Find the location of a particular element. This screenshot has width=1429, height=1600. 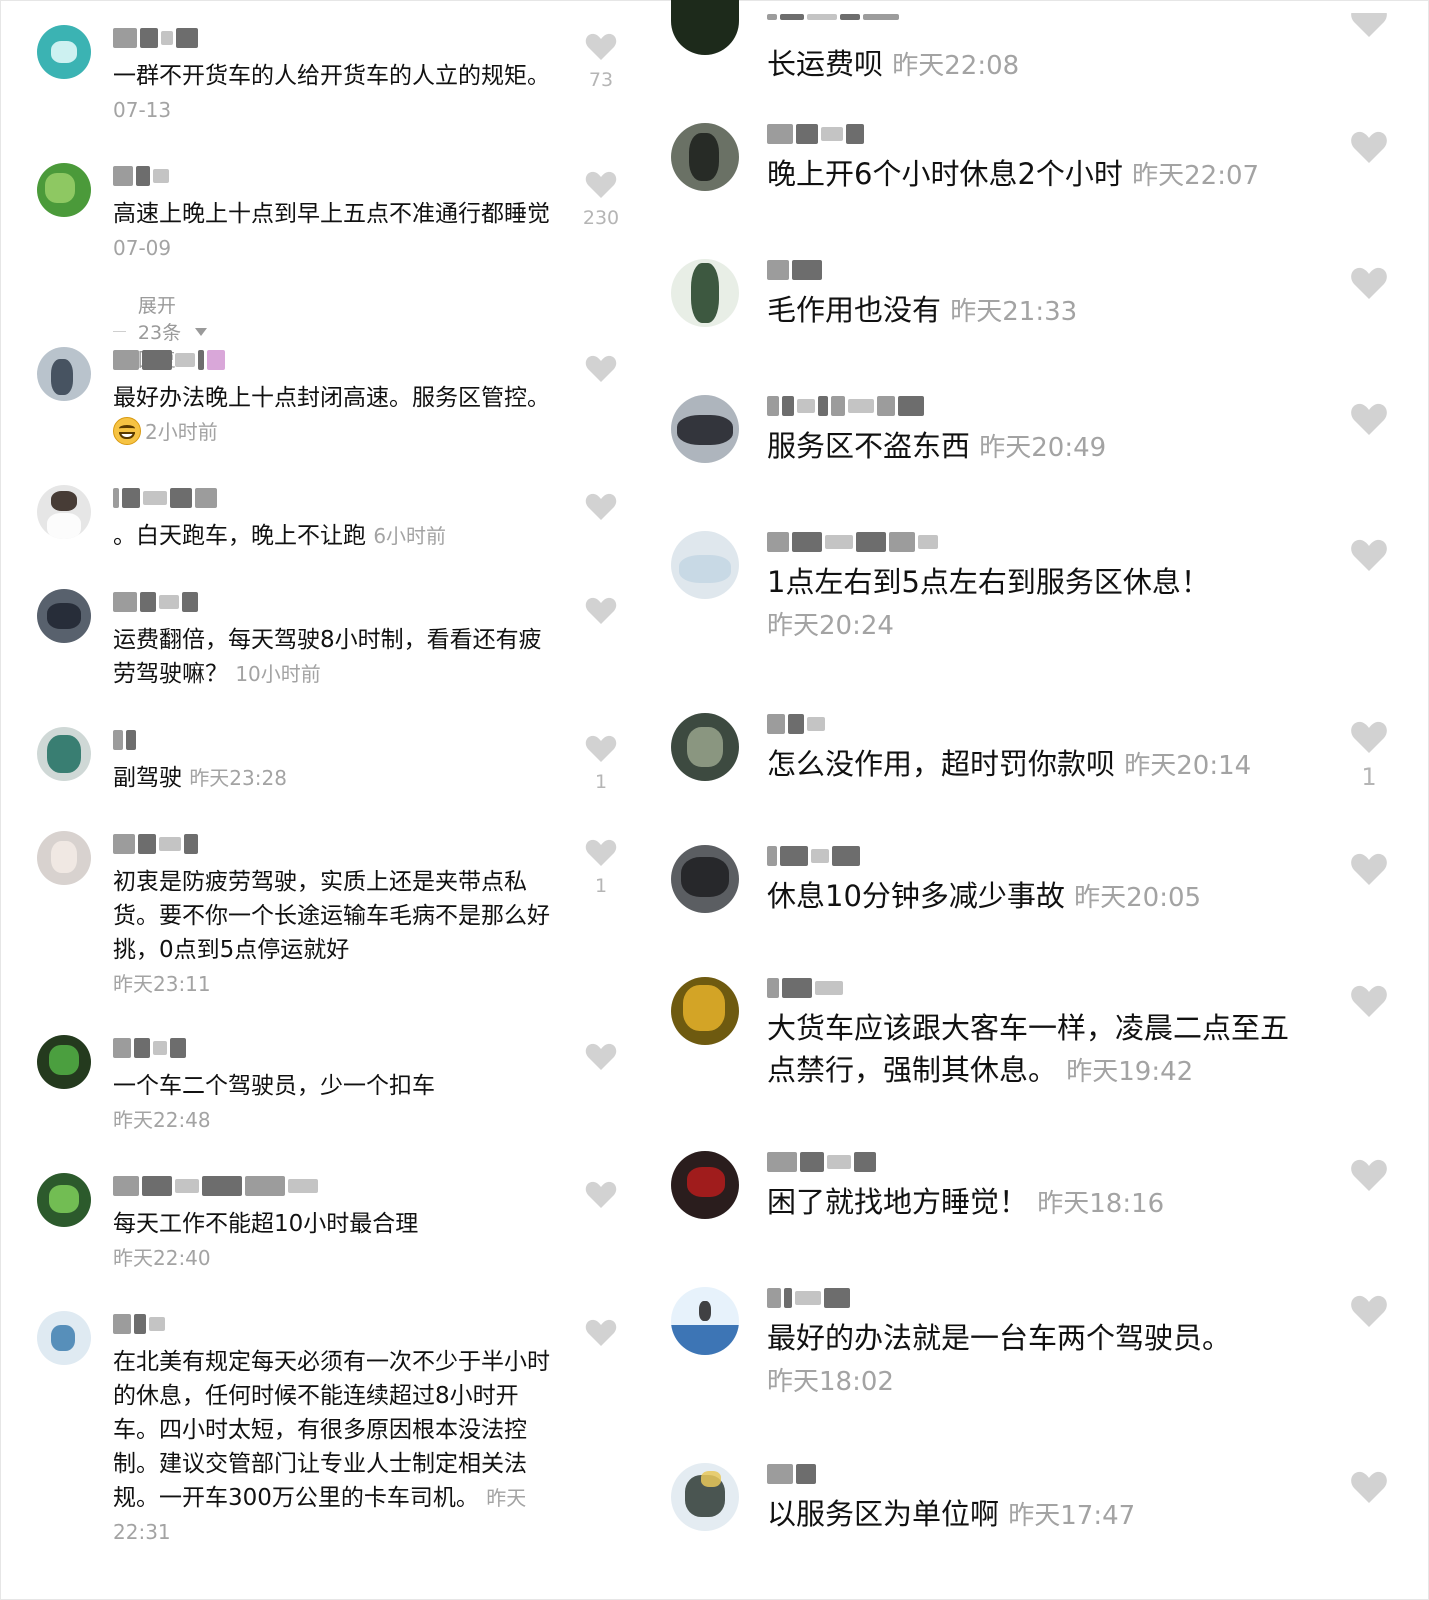

comment-text: 服务区不盗东西 昨天20:49 is located at coordinates (937, 446).